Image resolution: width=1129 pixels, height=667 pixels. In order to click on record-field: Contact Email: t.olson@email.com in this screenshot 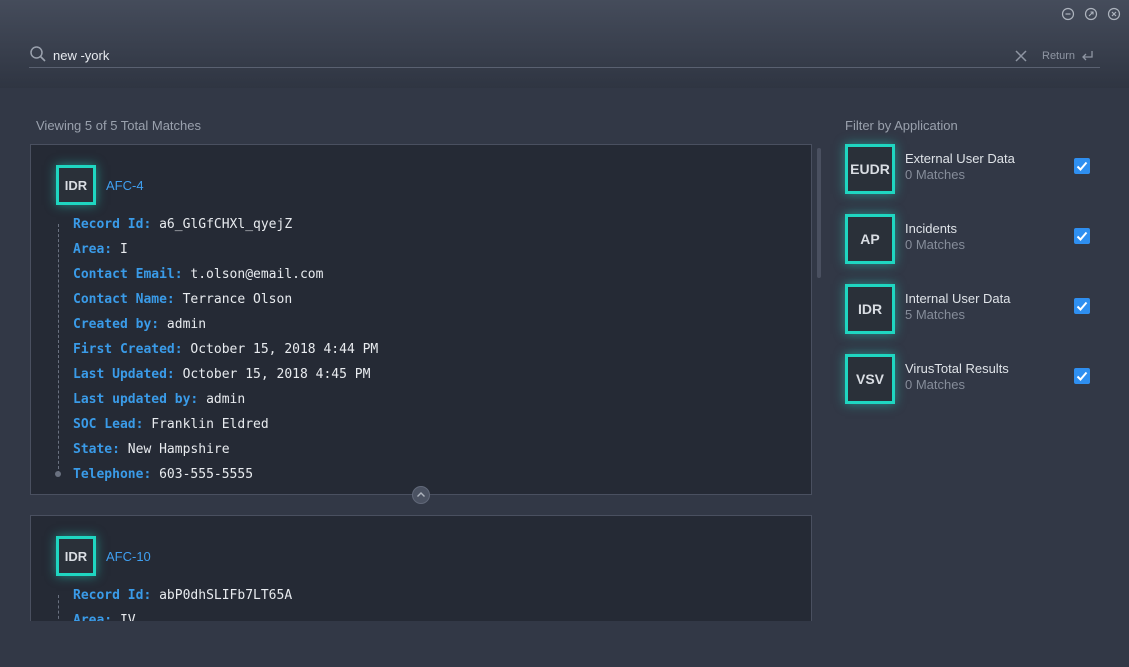, I will do `click(198, 274)`.